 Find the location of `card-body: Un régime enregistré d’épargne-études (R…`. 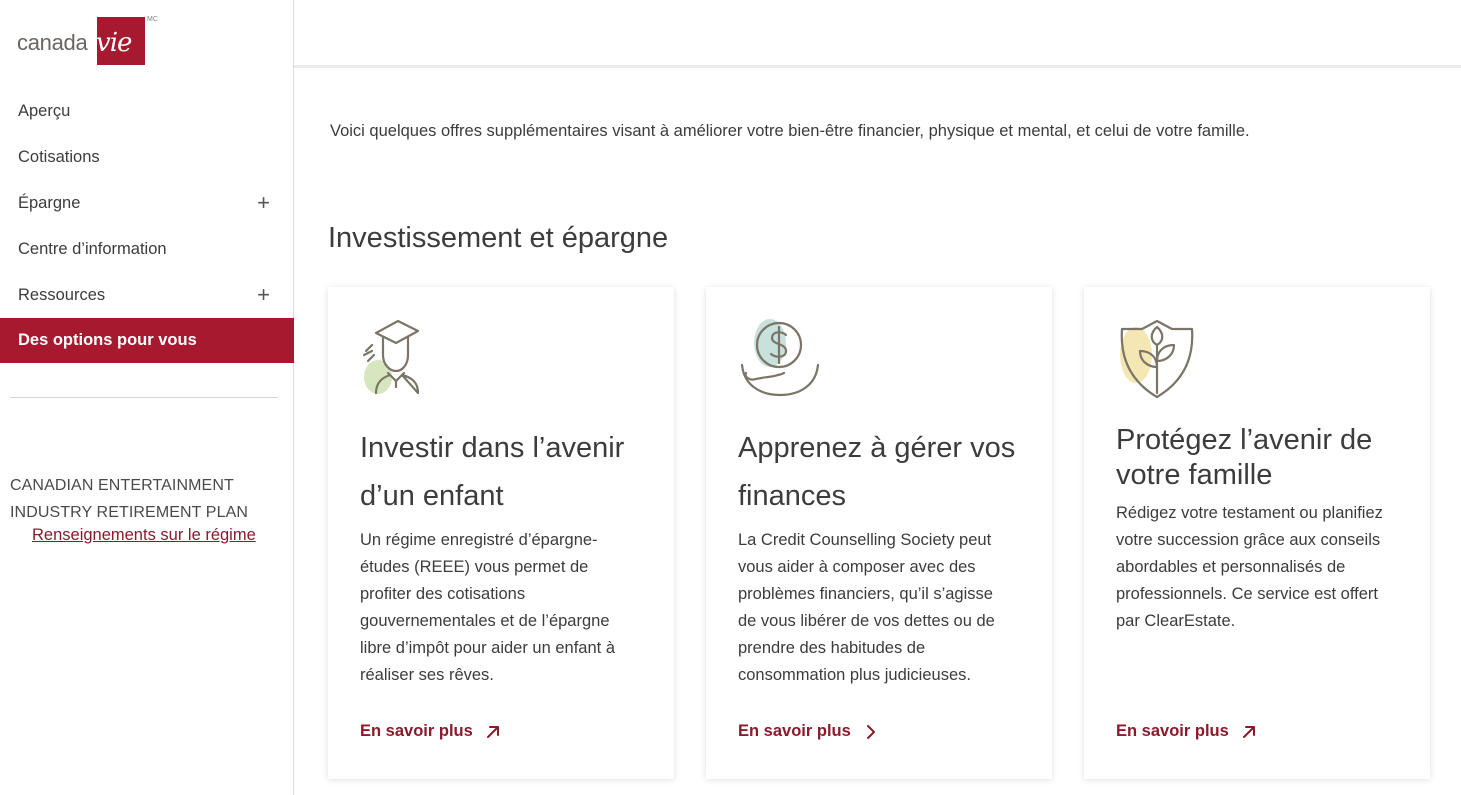

card-body: Un régime enregistré d’épargne-études (R… is located at coordinates (487, 607).